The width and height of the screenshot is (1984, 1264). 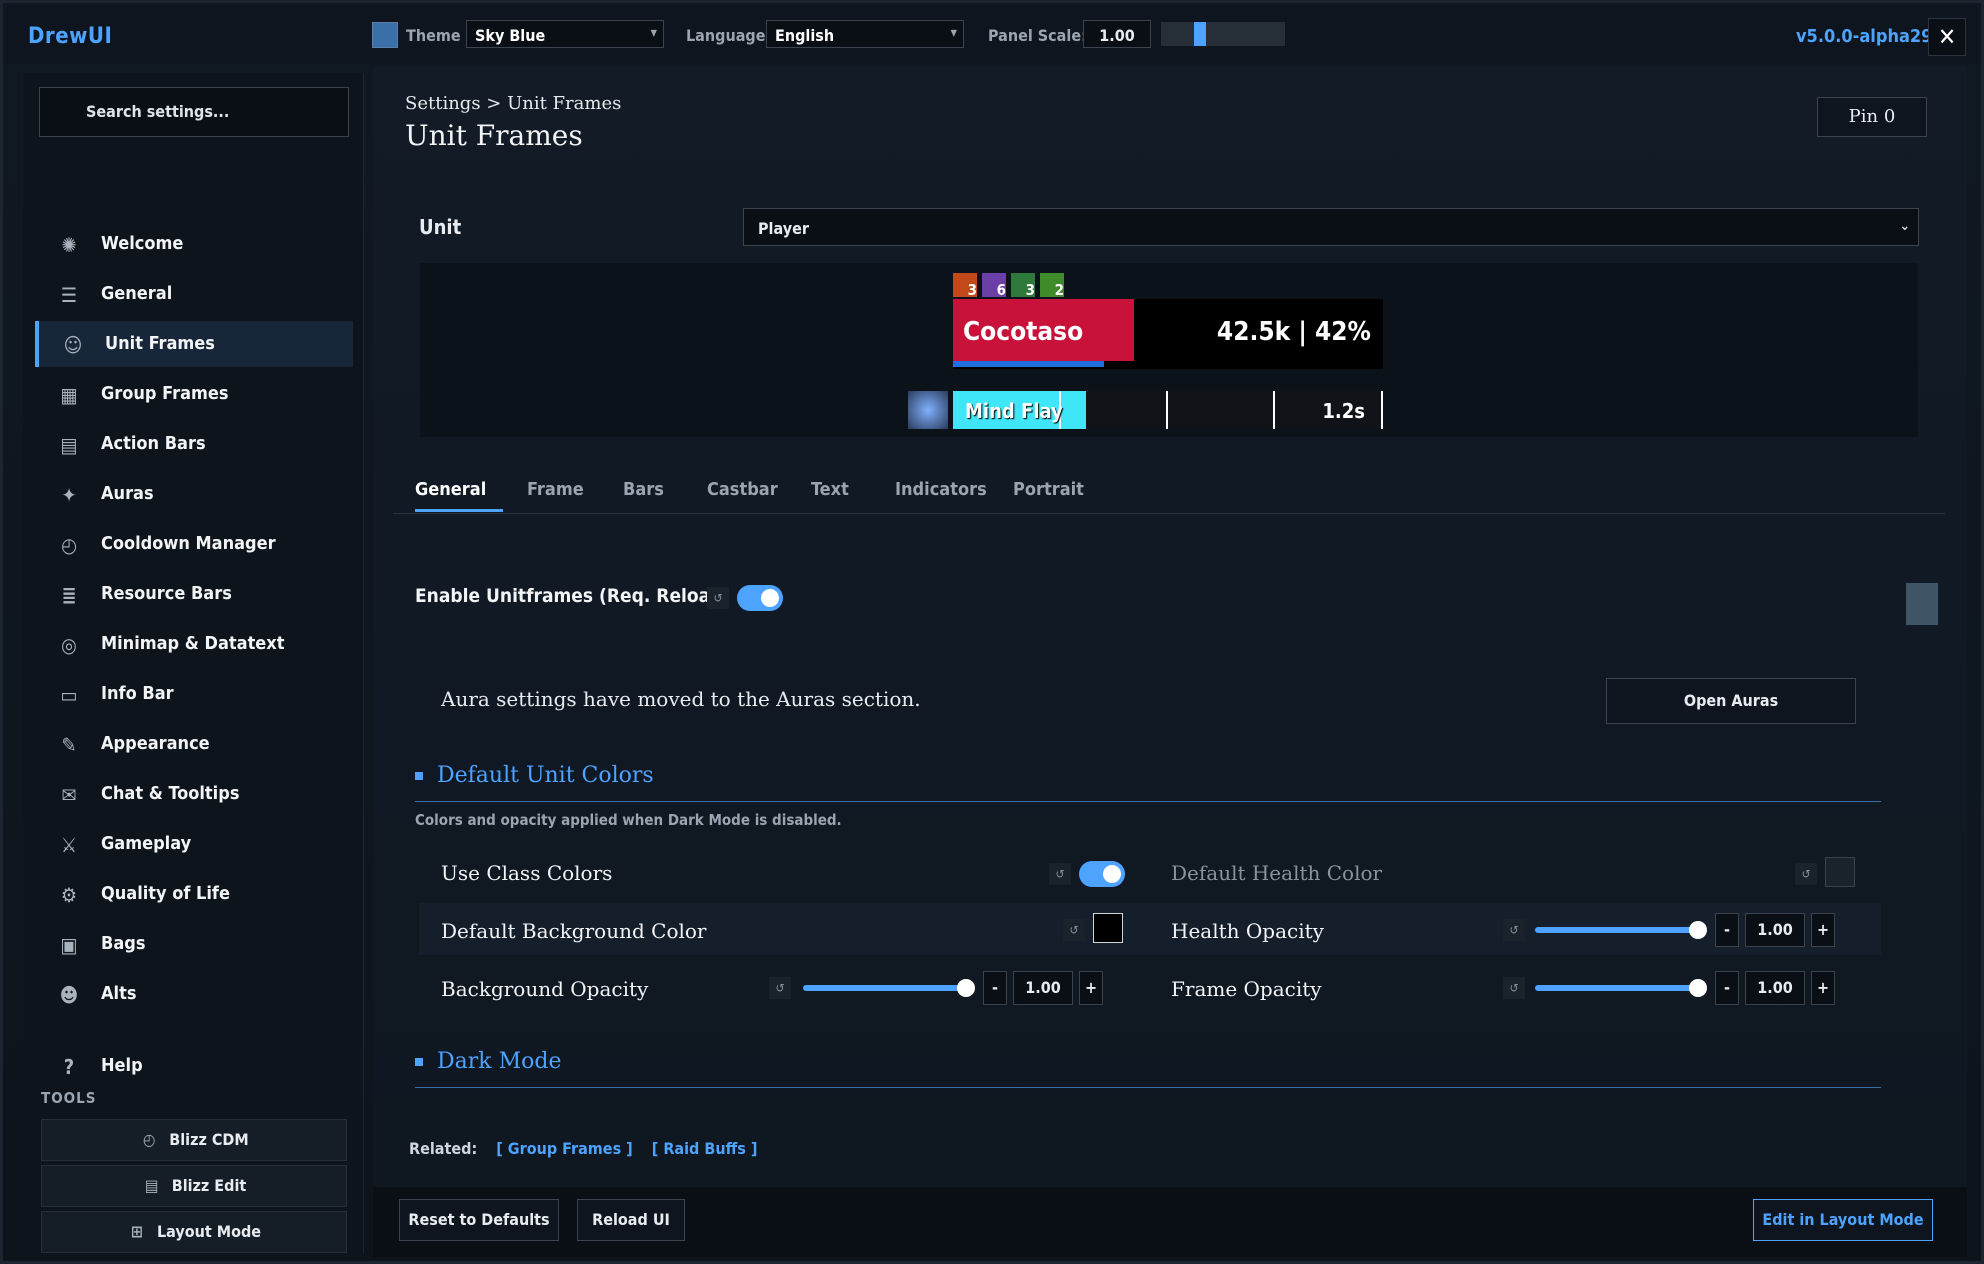 I want to click on sidebar-item-help: ? Help, so click(x=194, y=1066).